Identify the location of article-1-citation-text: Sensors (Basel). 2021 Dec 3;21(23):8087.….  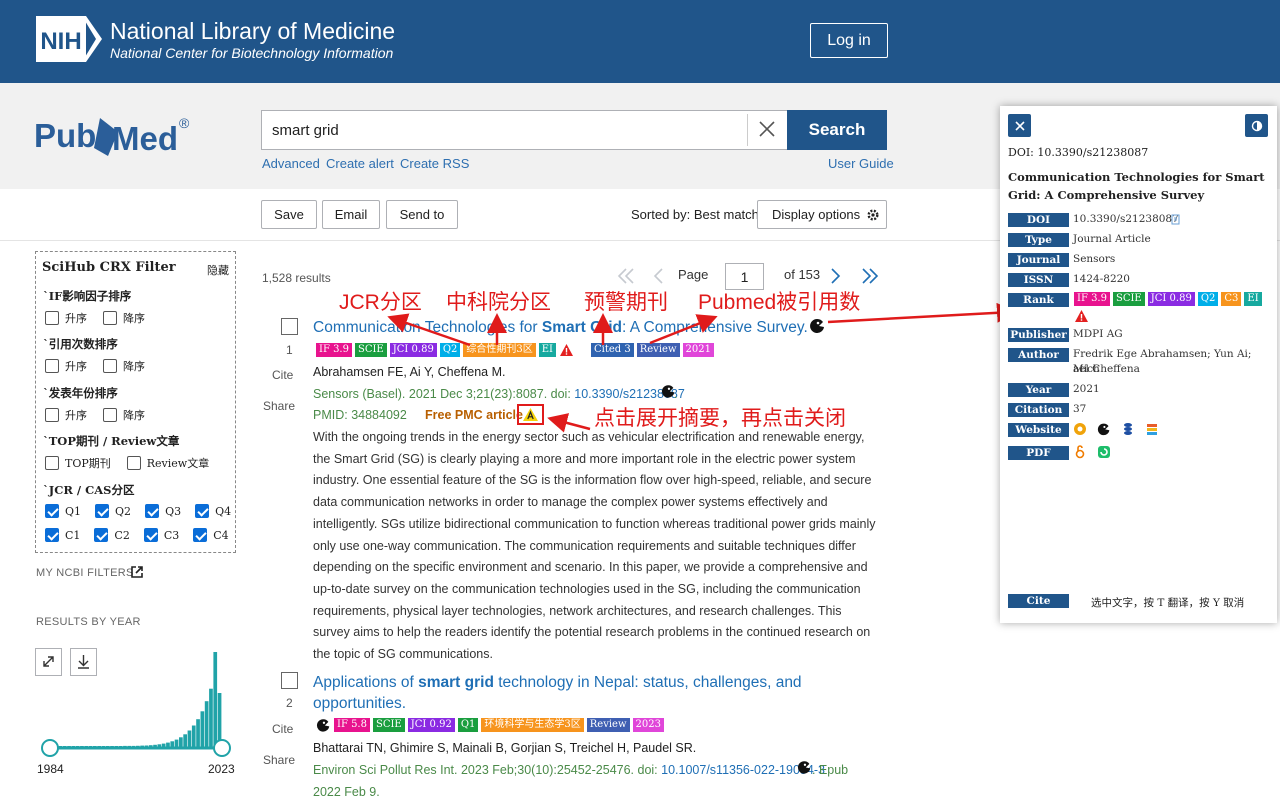
(444, 394).